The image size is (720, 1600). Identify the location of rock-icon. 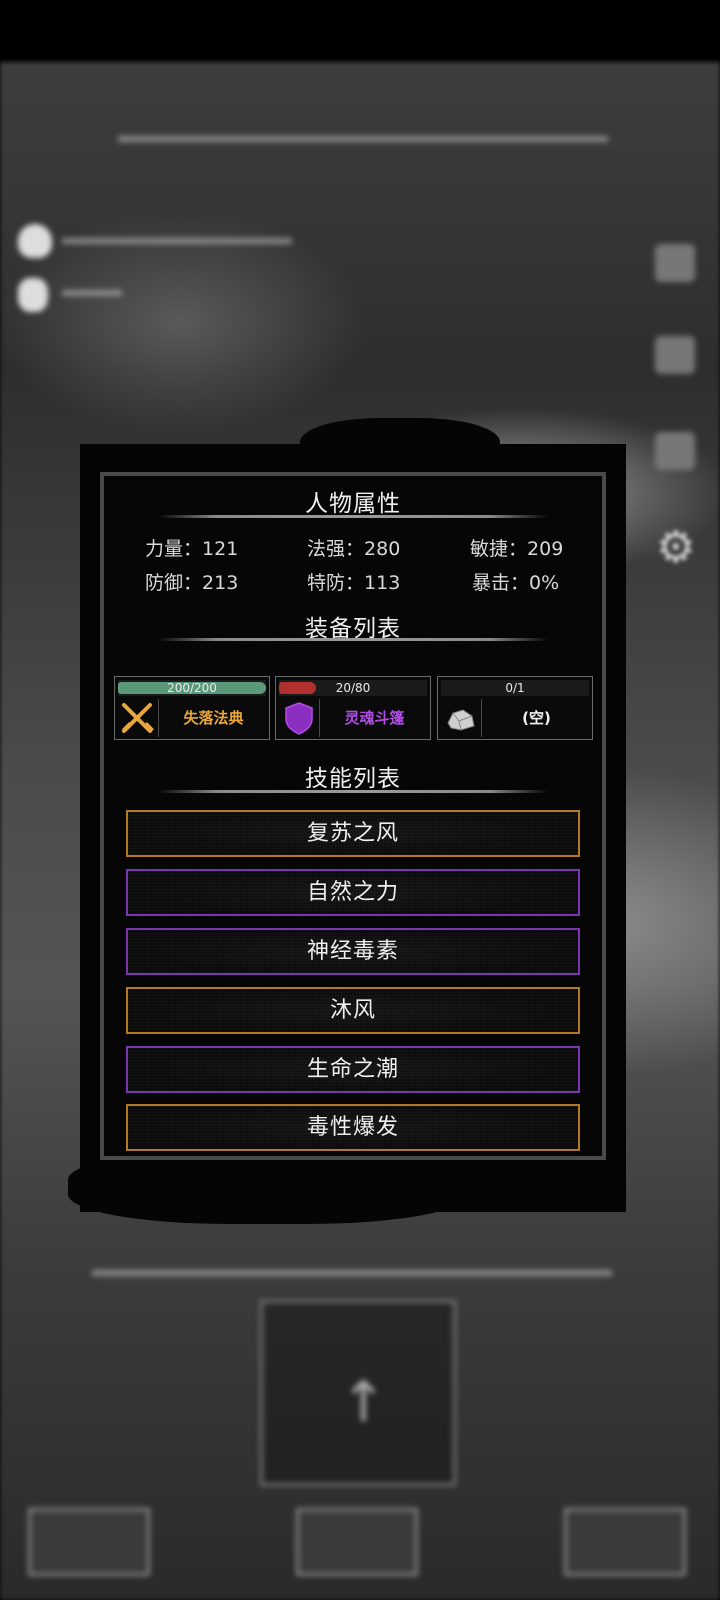
(461, 718).